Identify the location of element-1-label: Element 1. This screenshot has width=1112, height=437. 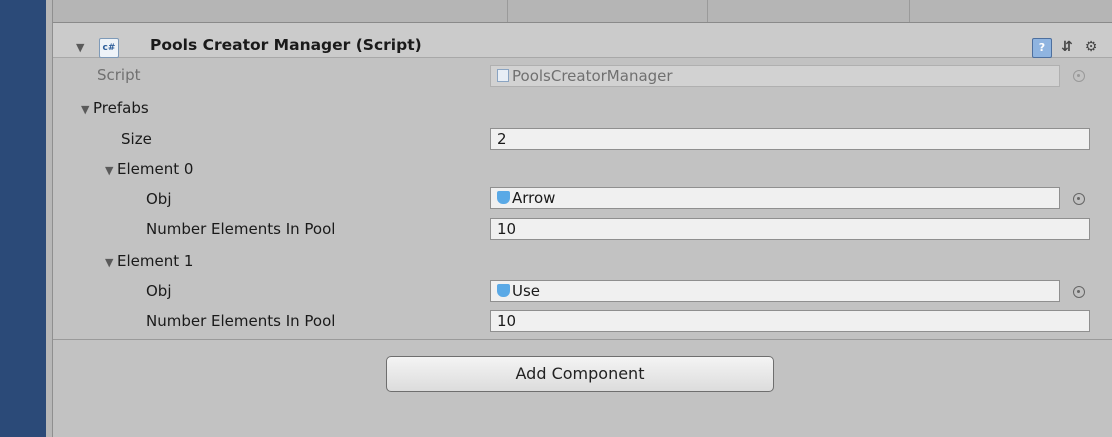
(155, 261).